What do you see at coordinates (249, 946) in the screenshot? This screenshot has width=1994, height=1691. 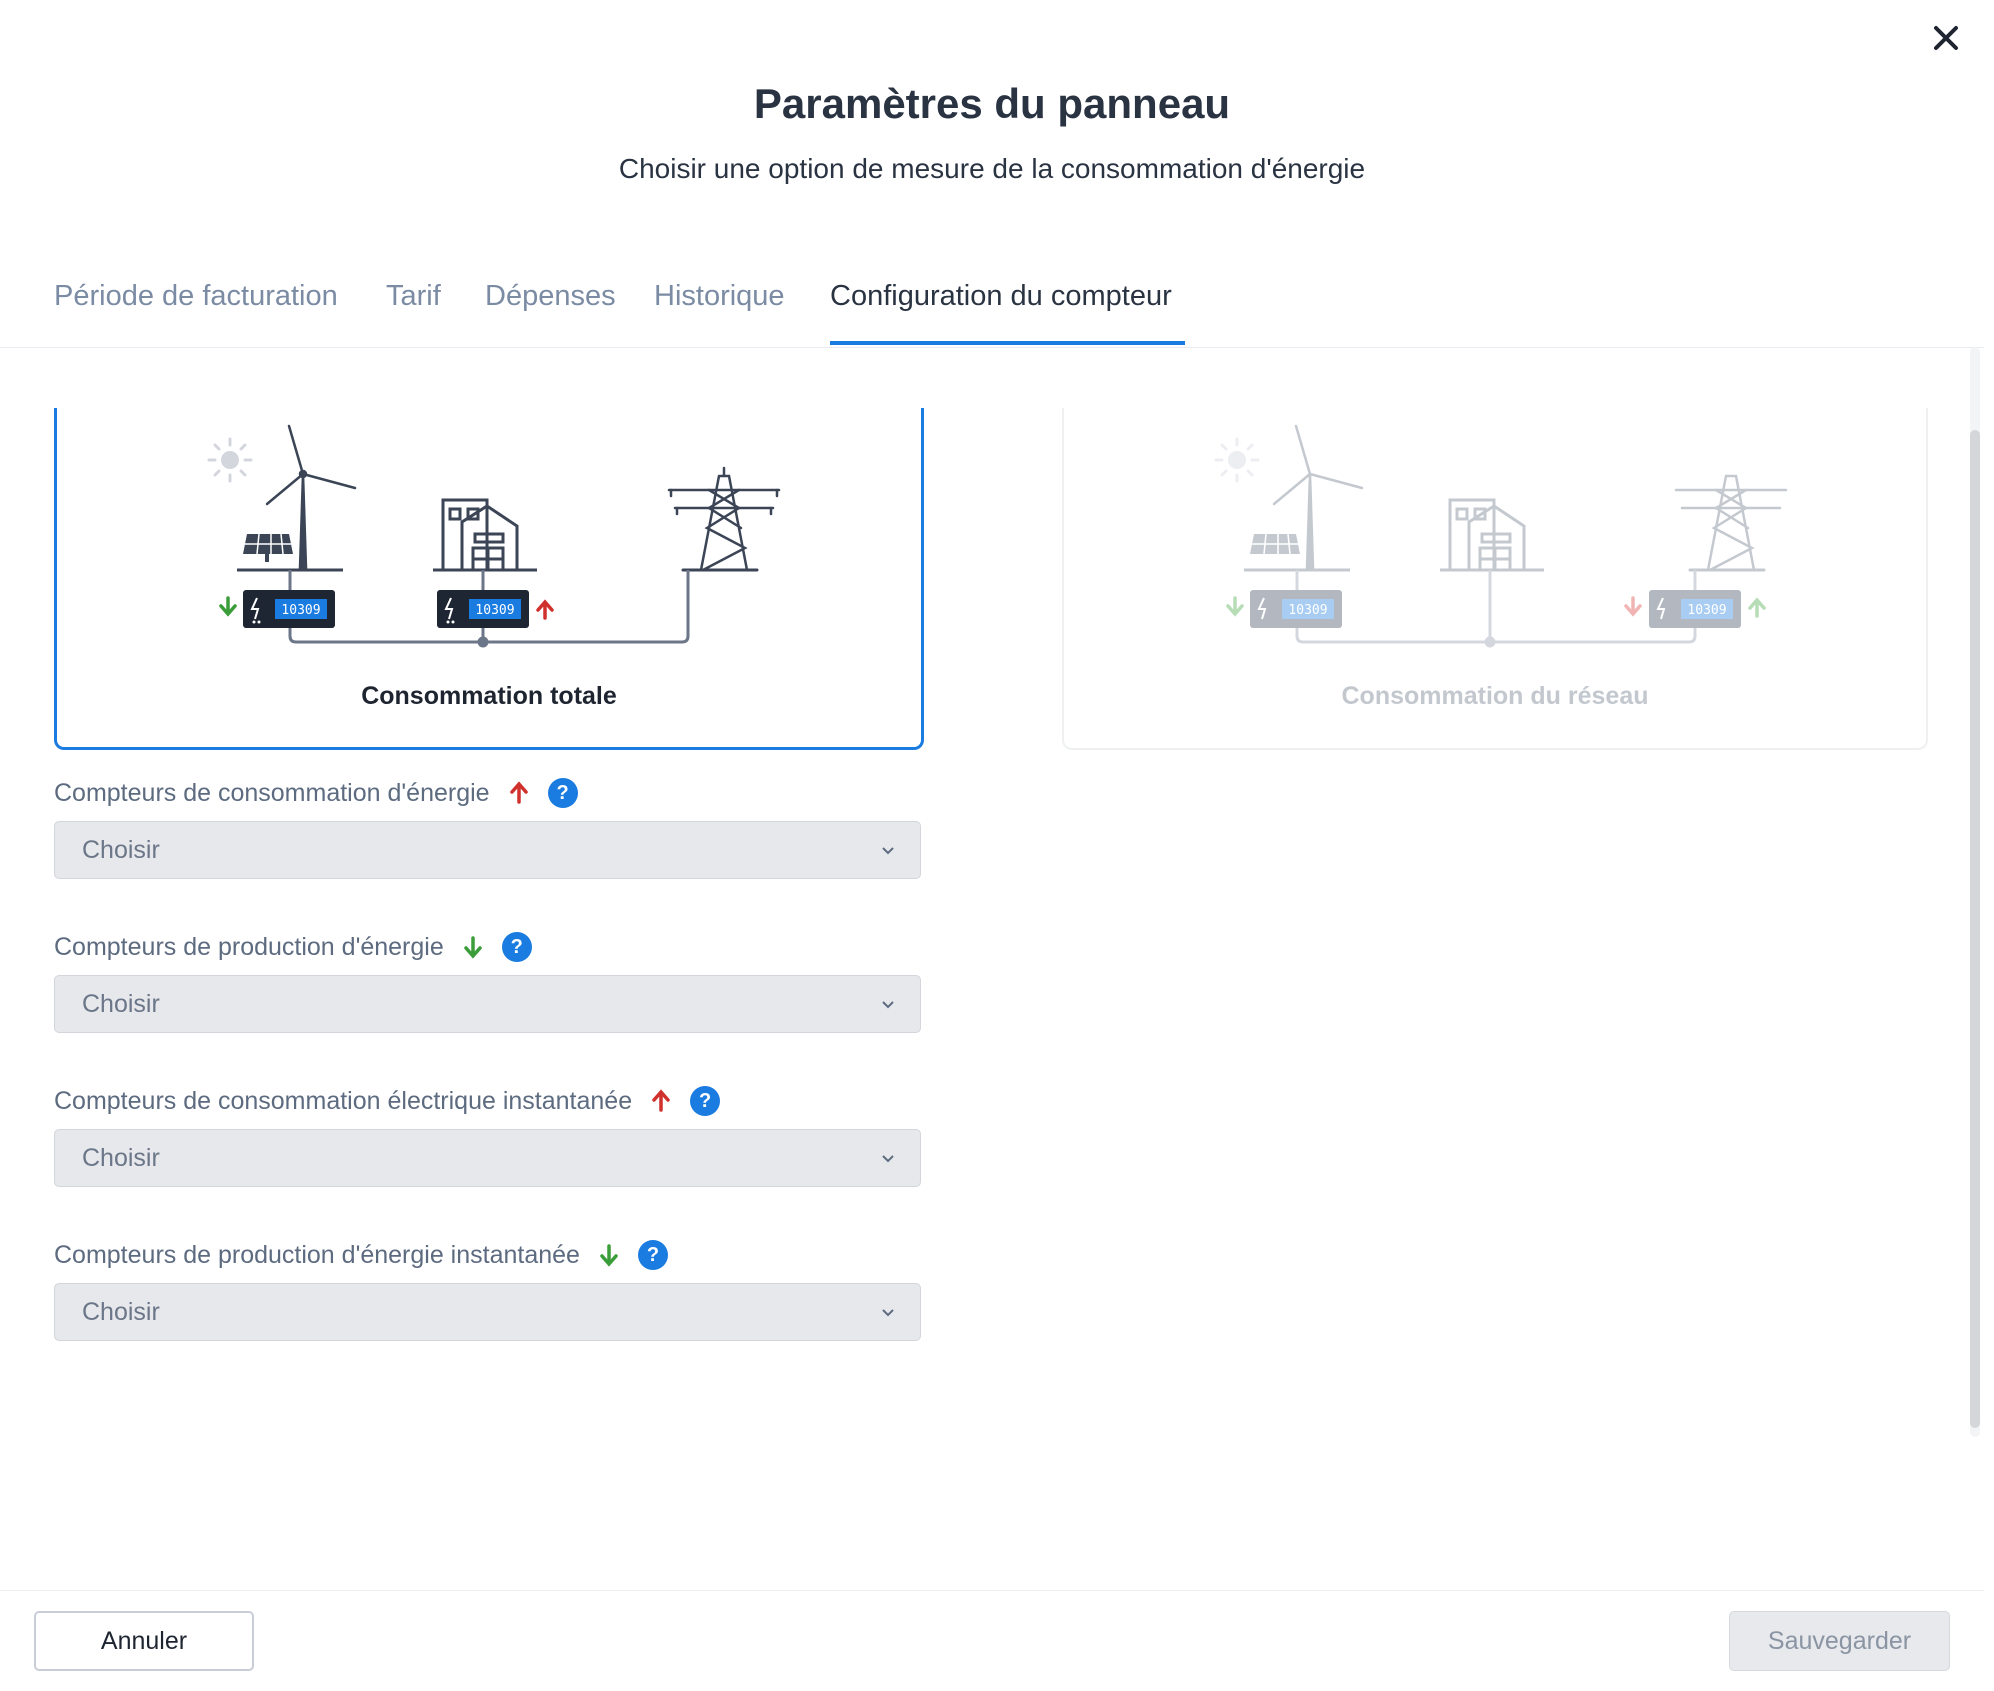 I see `field-label-text: Compteurs de production d'énergie` at bounding box center [249, 946].